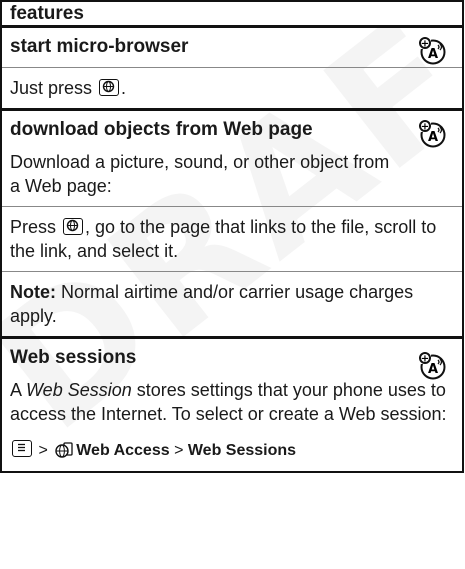 The image size is (465, 569). What do you see at coordinates (33, 292) in the screenshot?
I see `note-label: Note:` at bounding box center [33, 292].